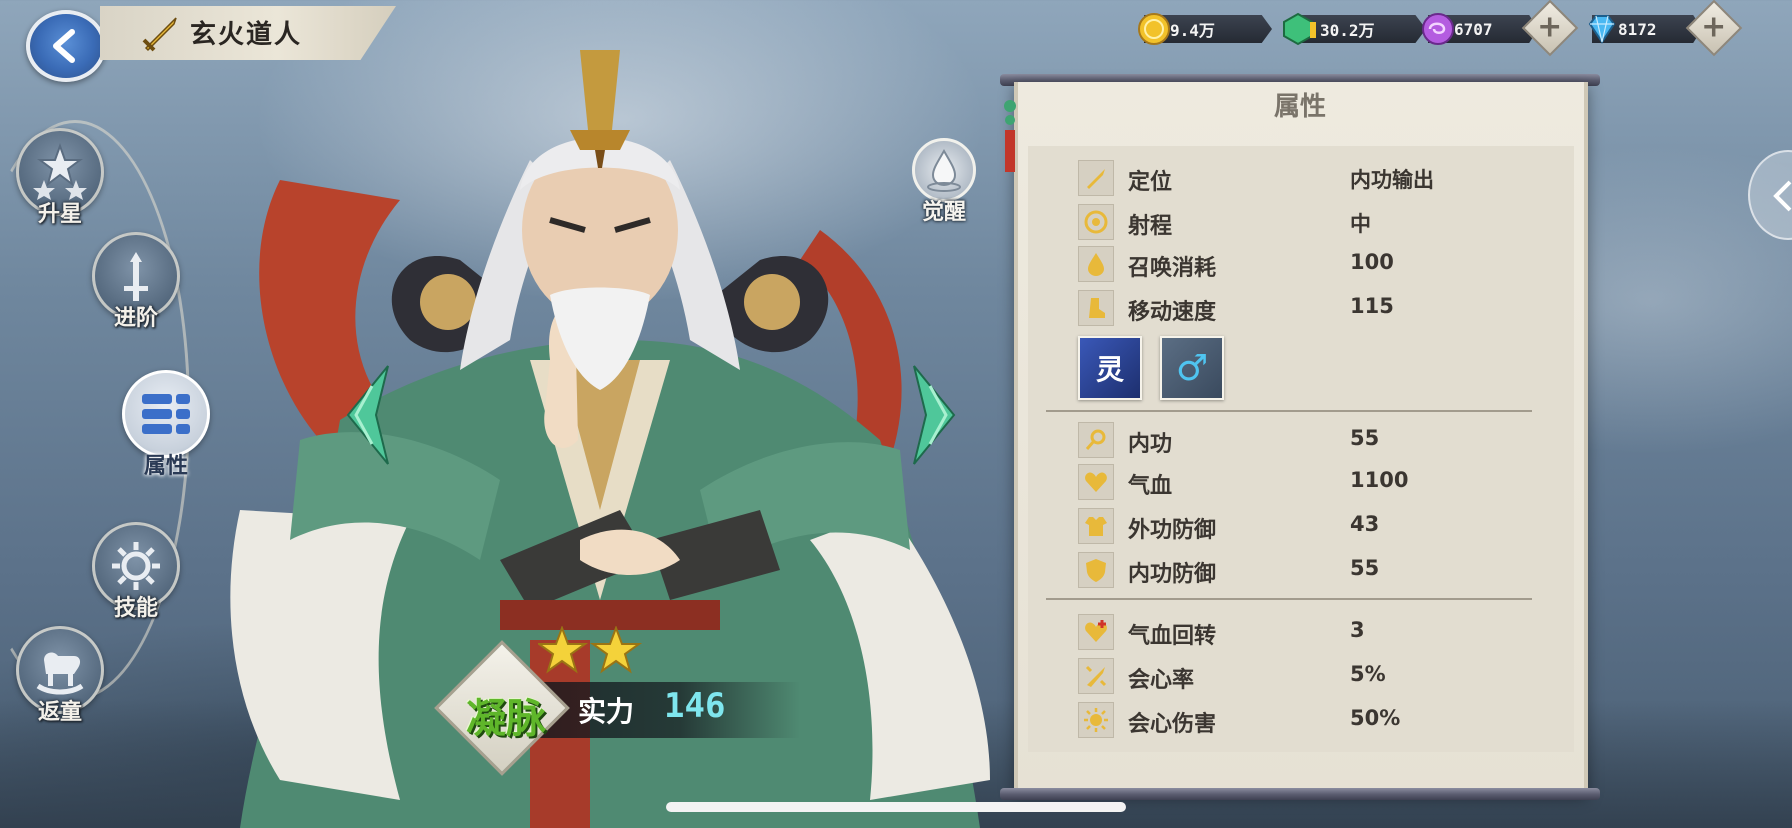 The width and height of the screenshot is (1792, 828). What do you see at coordinates (1096, 222) in the screenshot?
I see `target-icon` at bounding box center [1096, 222].